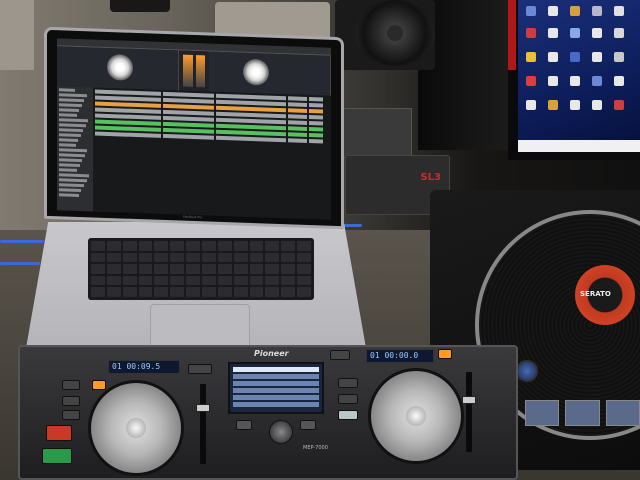 The width and height of the screenshot is (640, 480). I want to click on virtual-platter-right, so click(256, 72).